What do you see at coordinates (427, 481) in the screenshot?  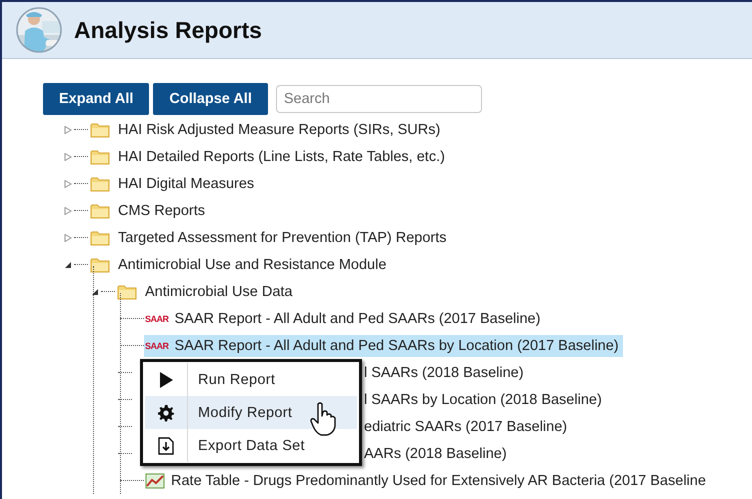 I see `report-item: Rate Table - Drugs Predominantly Used for Extensively AR Bacteria (2017 Baseline` at bounding box center [427, 481].